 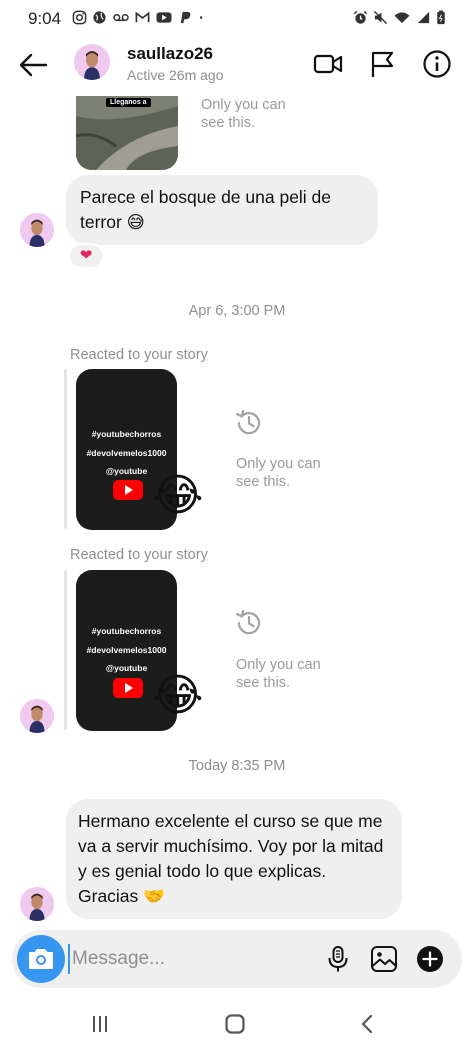 What do you see at coordinates (328, 64) in the screenshot?
I see `video-call-icon` at bounding box center [328, 64].